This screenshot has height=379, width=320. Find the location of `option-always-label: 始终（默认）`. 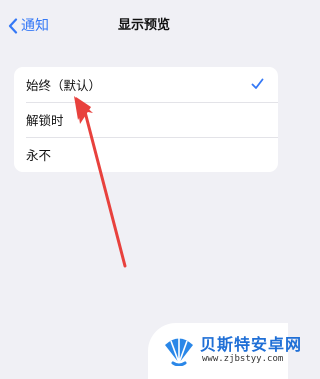

option-always-label: 始终（默认） is located at coordinates (64, 85).